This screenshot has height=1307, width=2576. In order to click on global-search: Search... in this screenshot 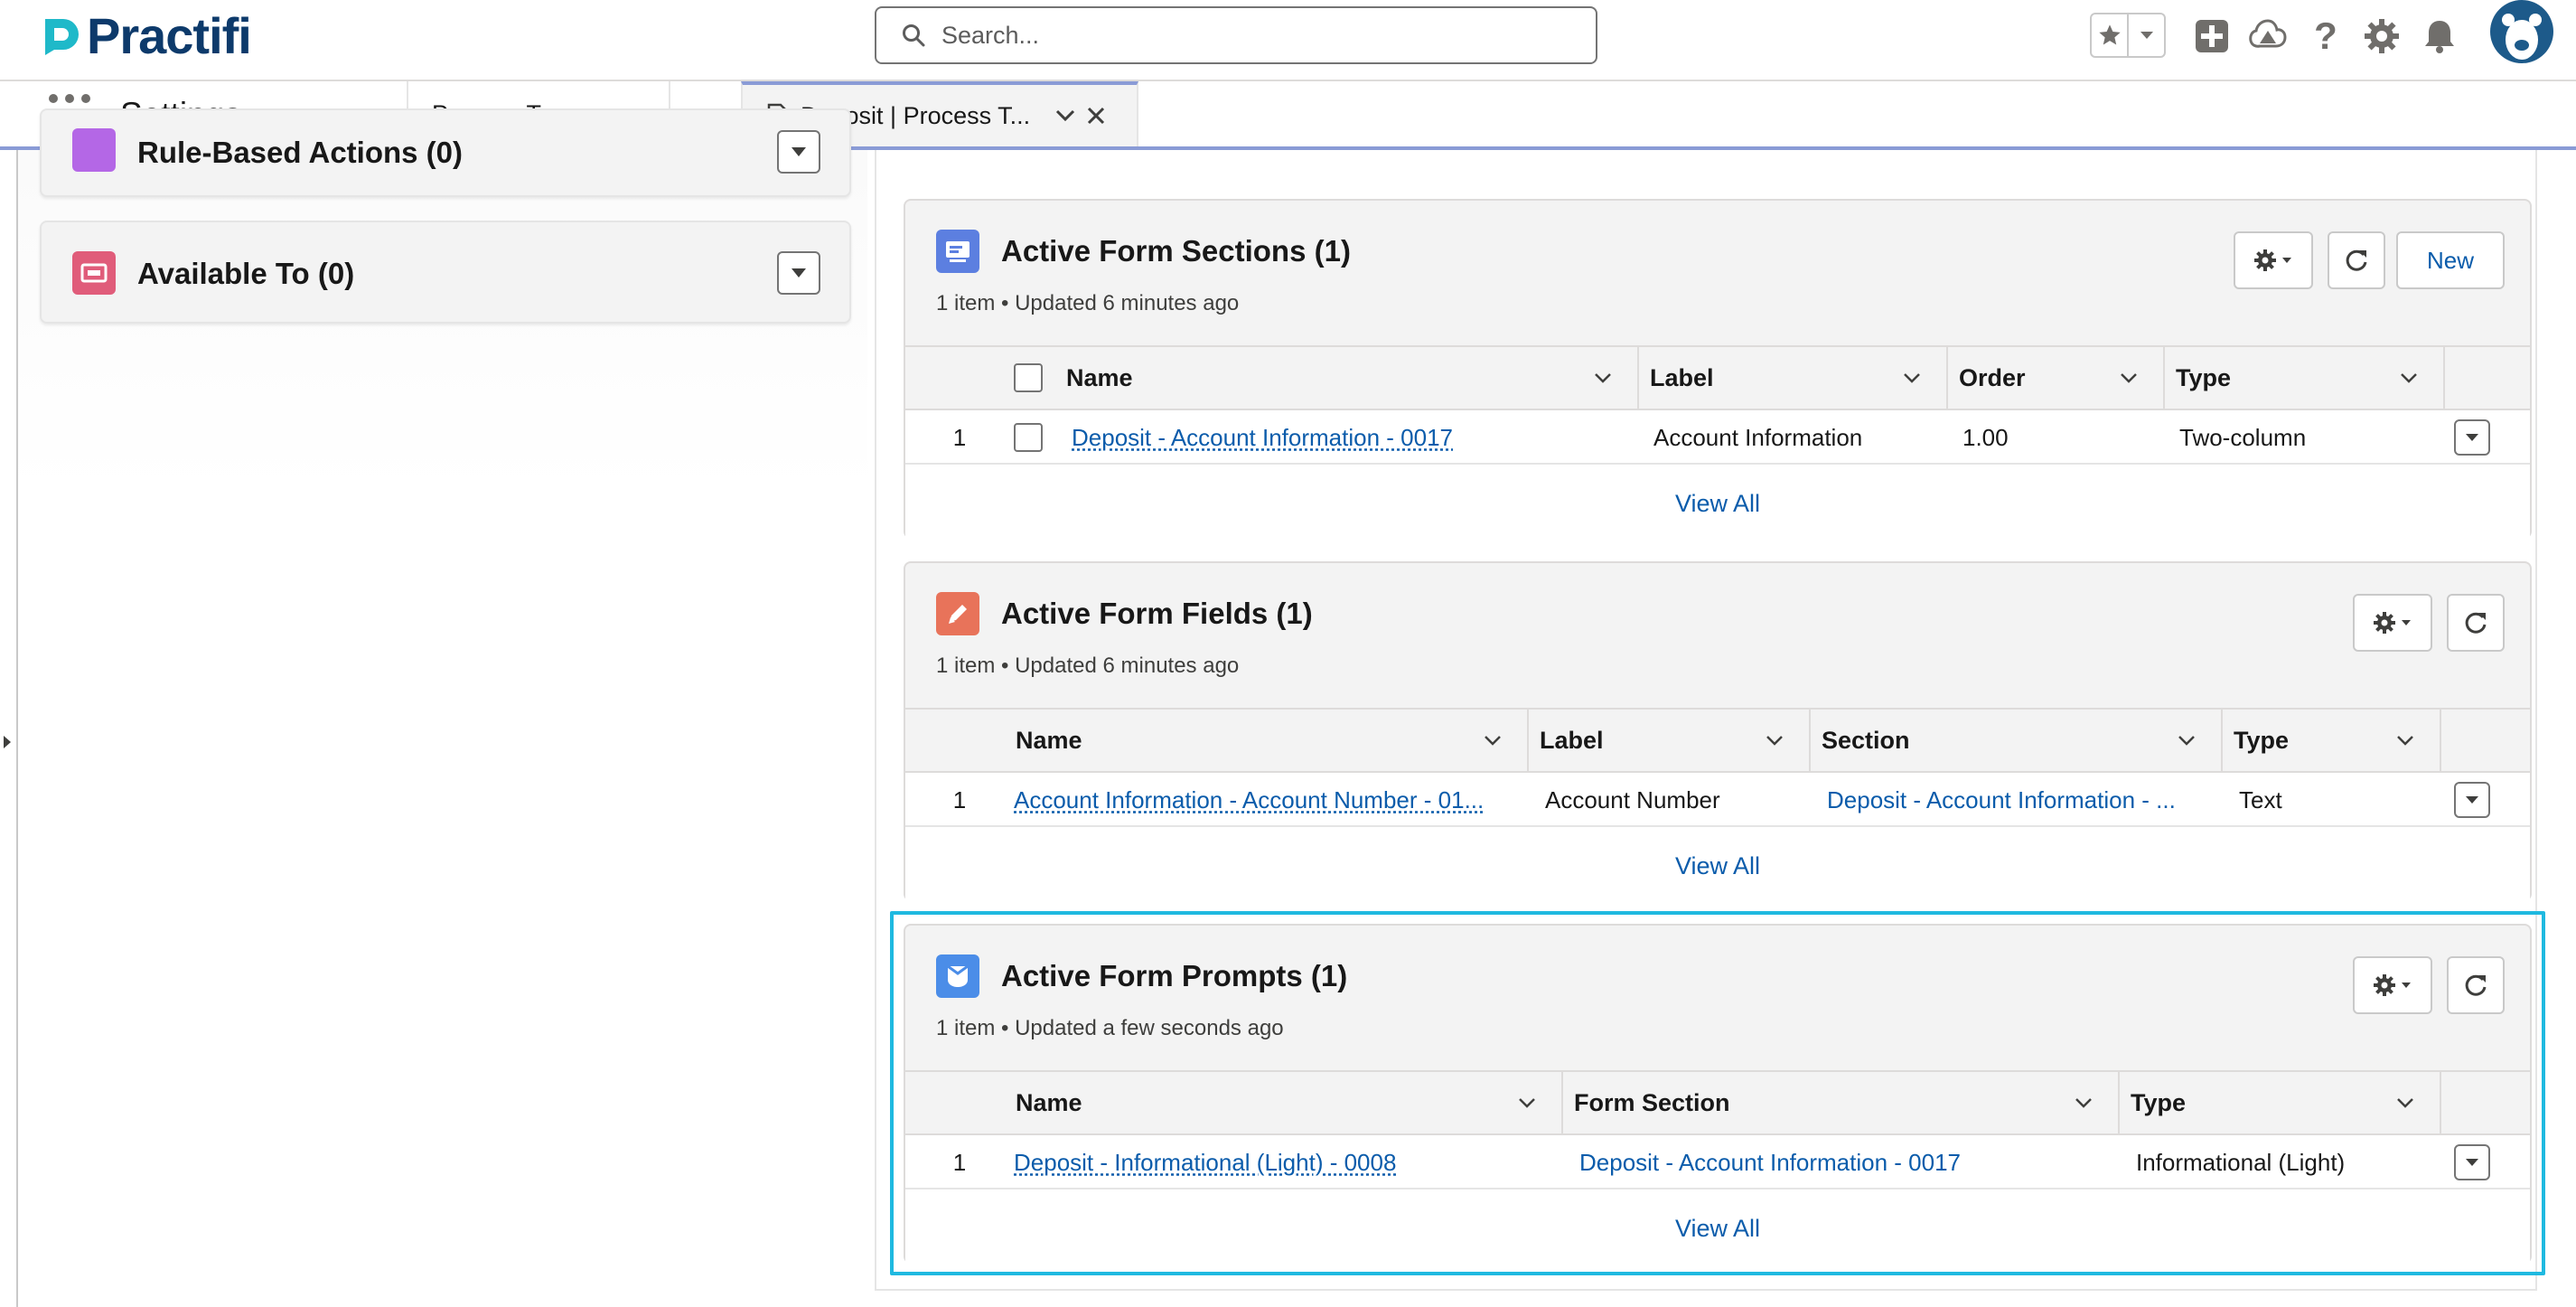, I will do `click(1236, 35)`.